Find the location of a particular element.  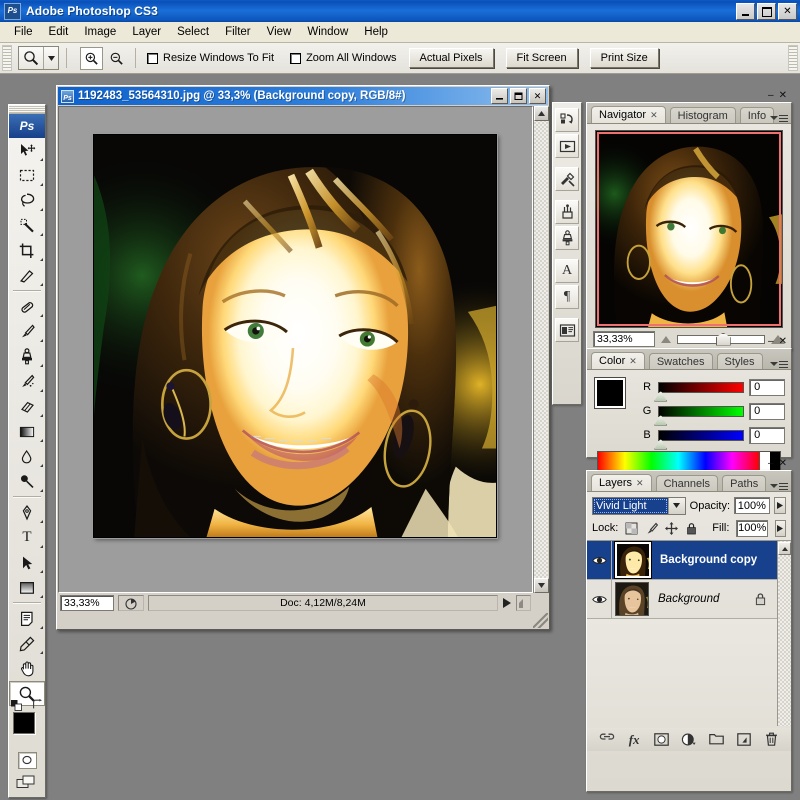

red-value-field: 0 is located at coordinates (767, 387).